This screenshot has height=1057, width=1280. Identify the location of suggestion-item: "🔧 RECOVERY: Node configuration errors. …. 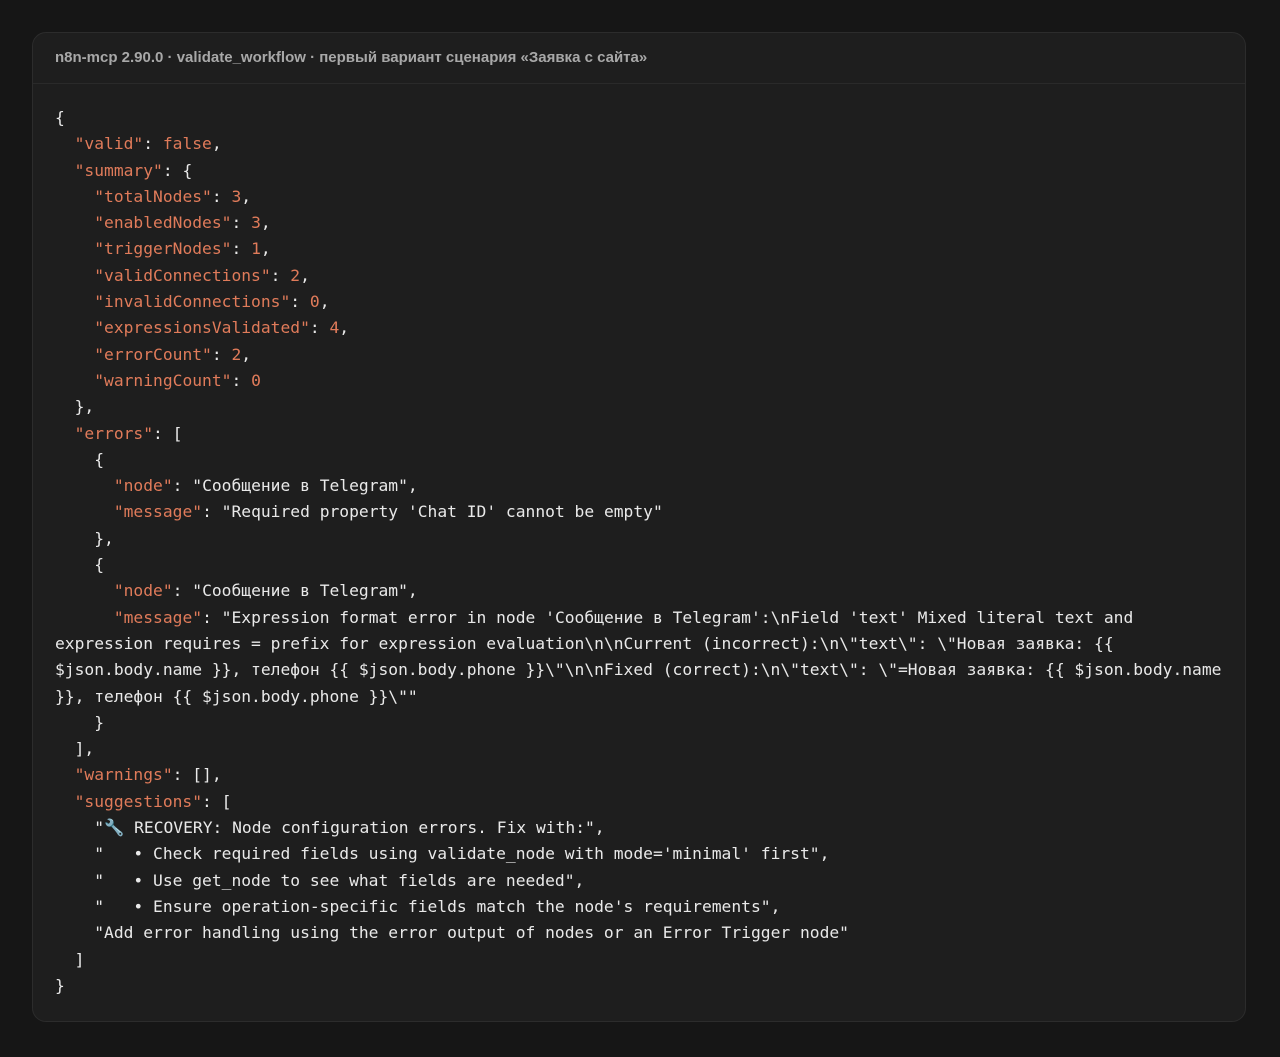
(349, 828).